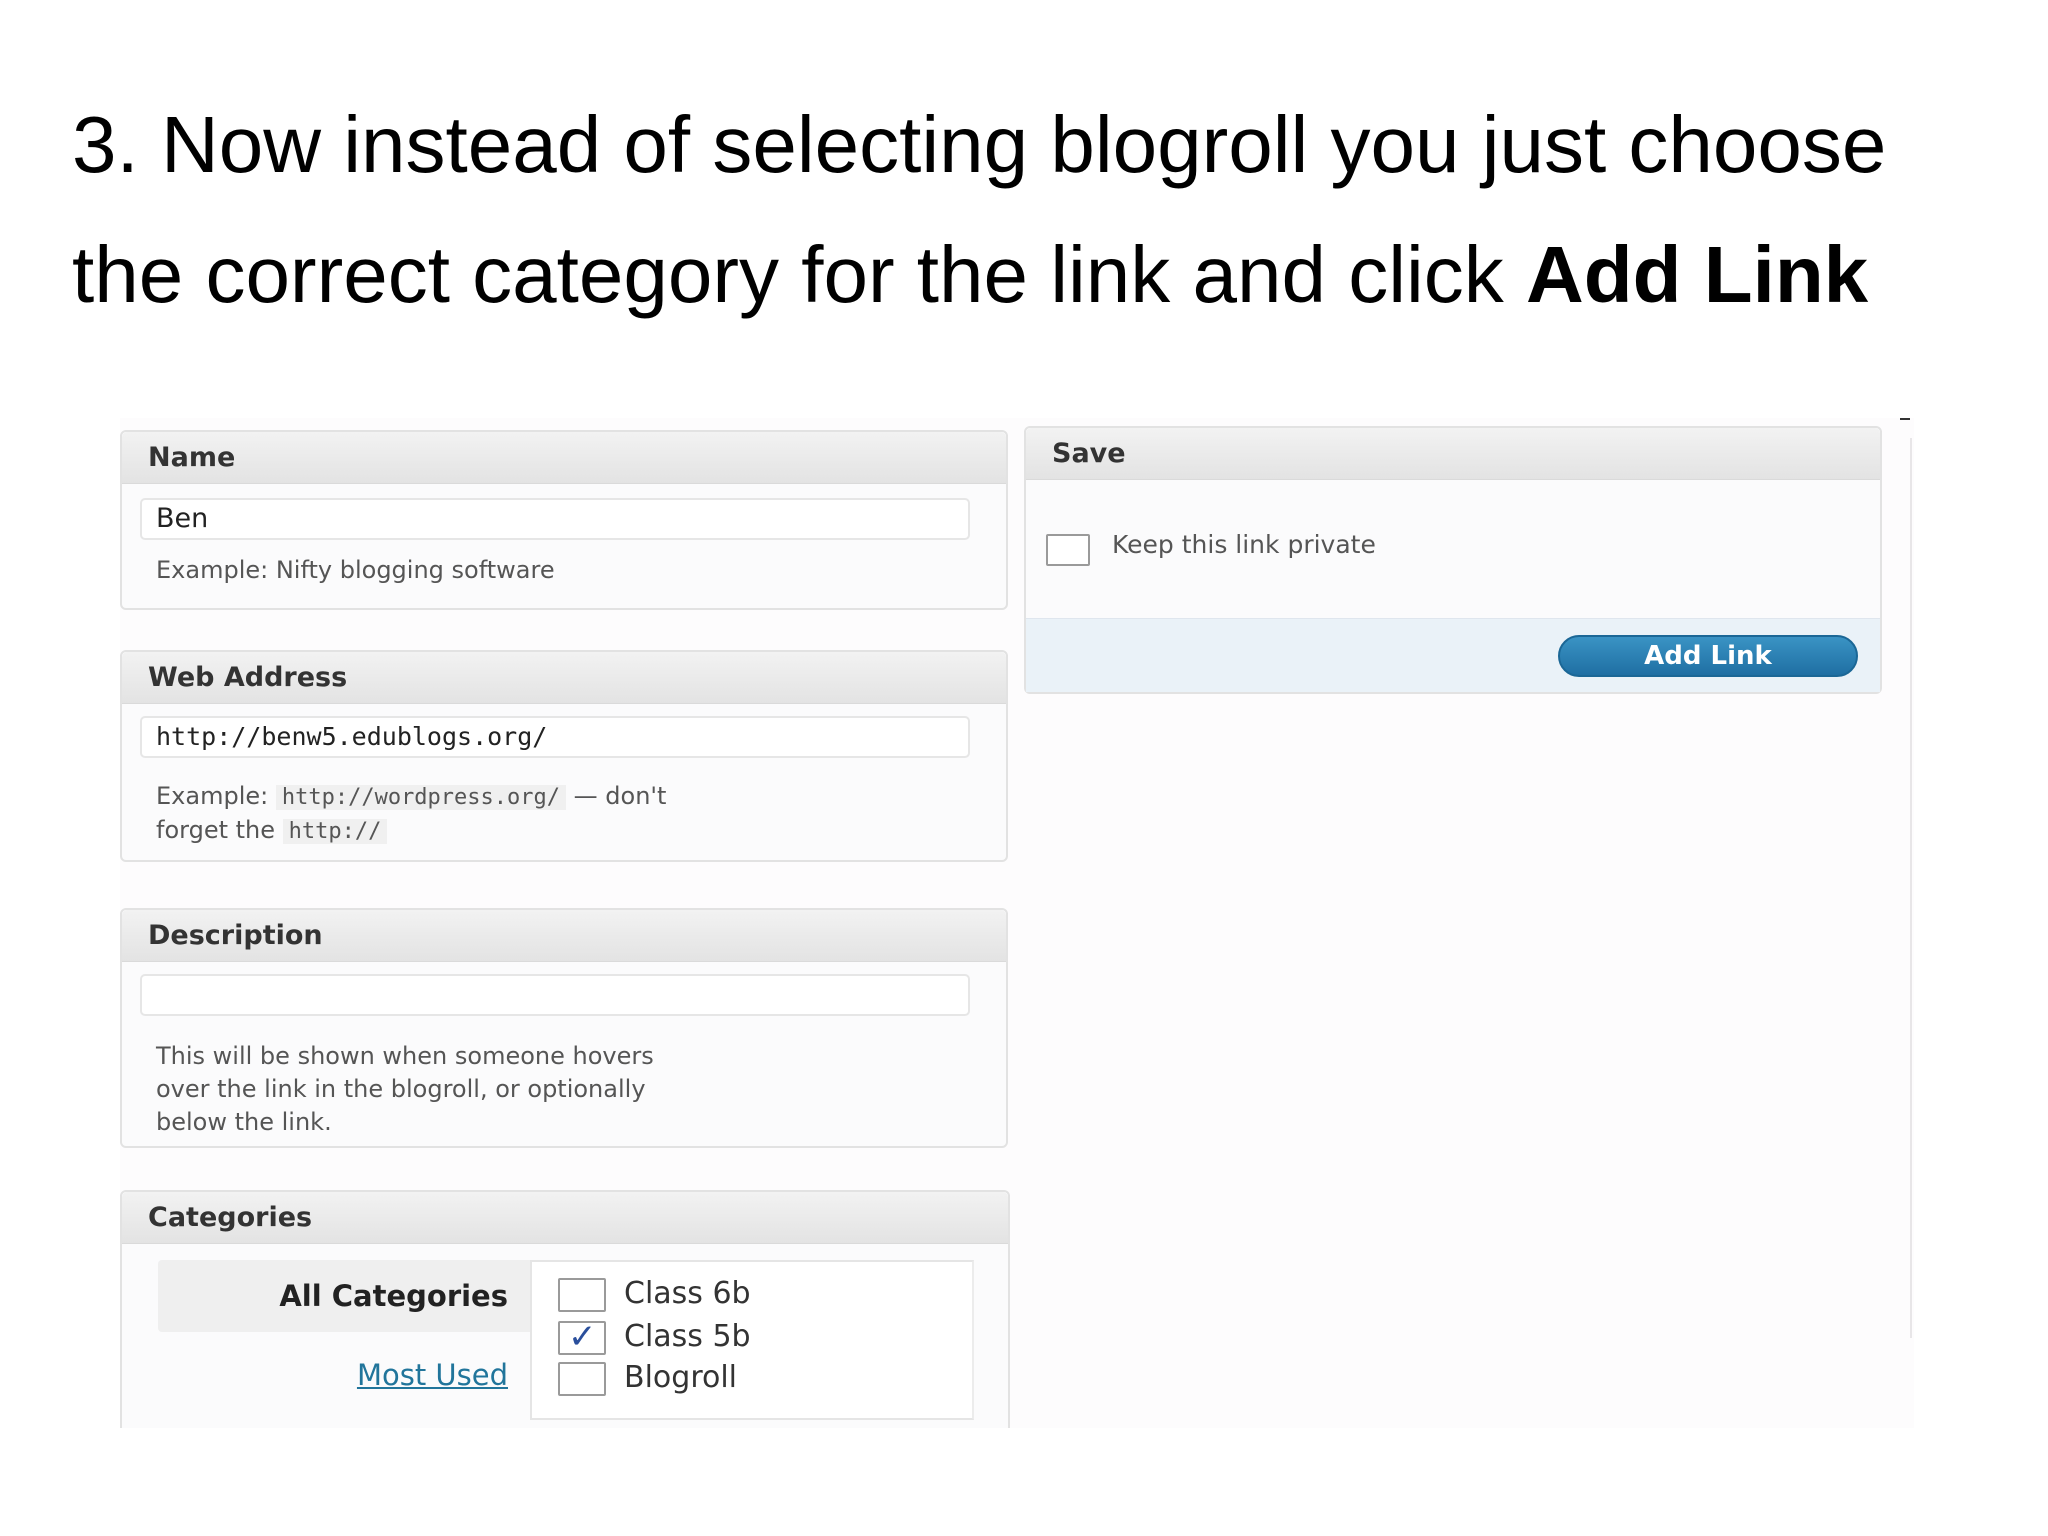 This screenshot has width=2048, height=1536. What do you see at coordinates (555, 519) in the screenshot?
I see `name-input: Ben` at bounding box center [555, 519].